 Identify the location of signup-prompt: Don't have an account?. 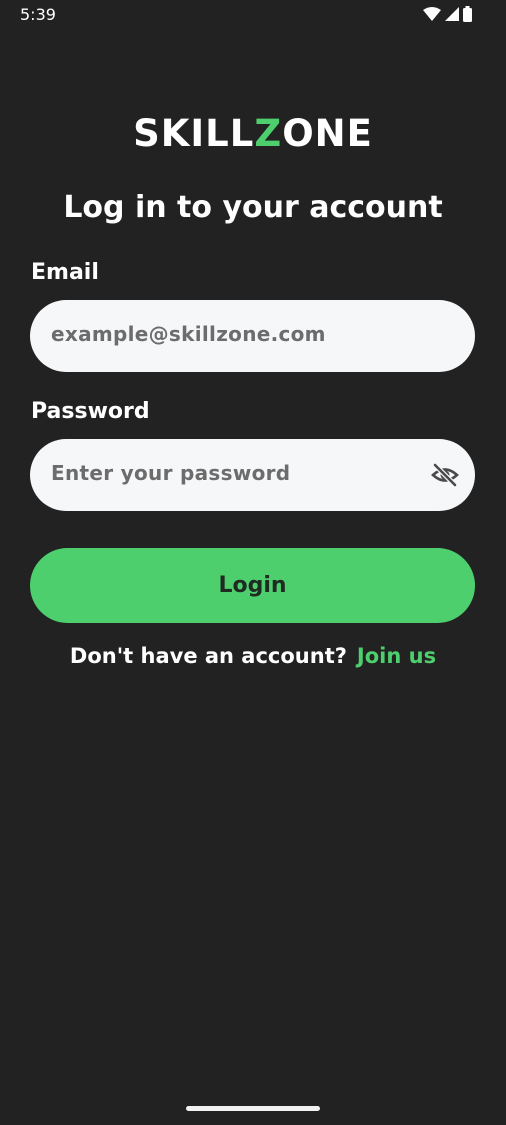
(208, 656).